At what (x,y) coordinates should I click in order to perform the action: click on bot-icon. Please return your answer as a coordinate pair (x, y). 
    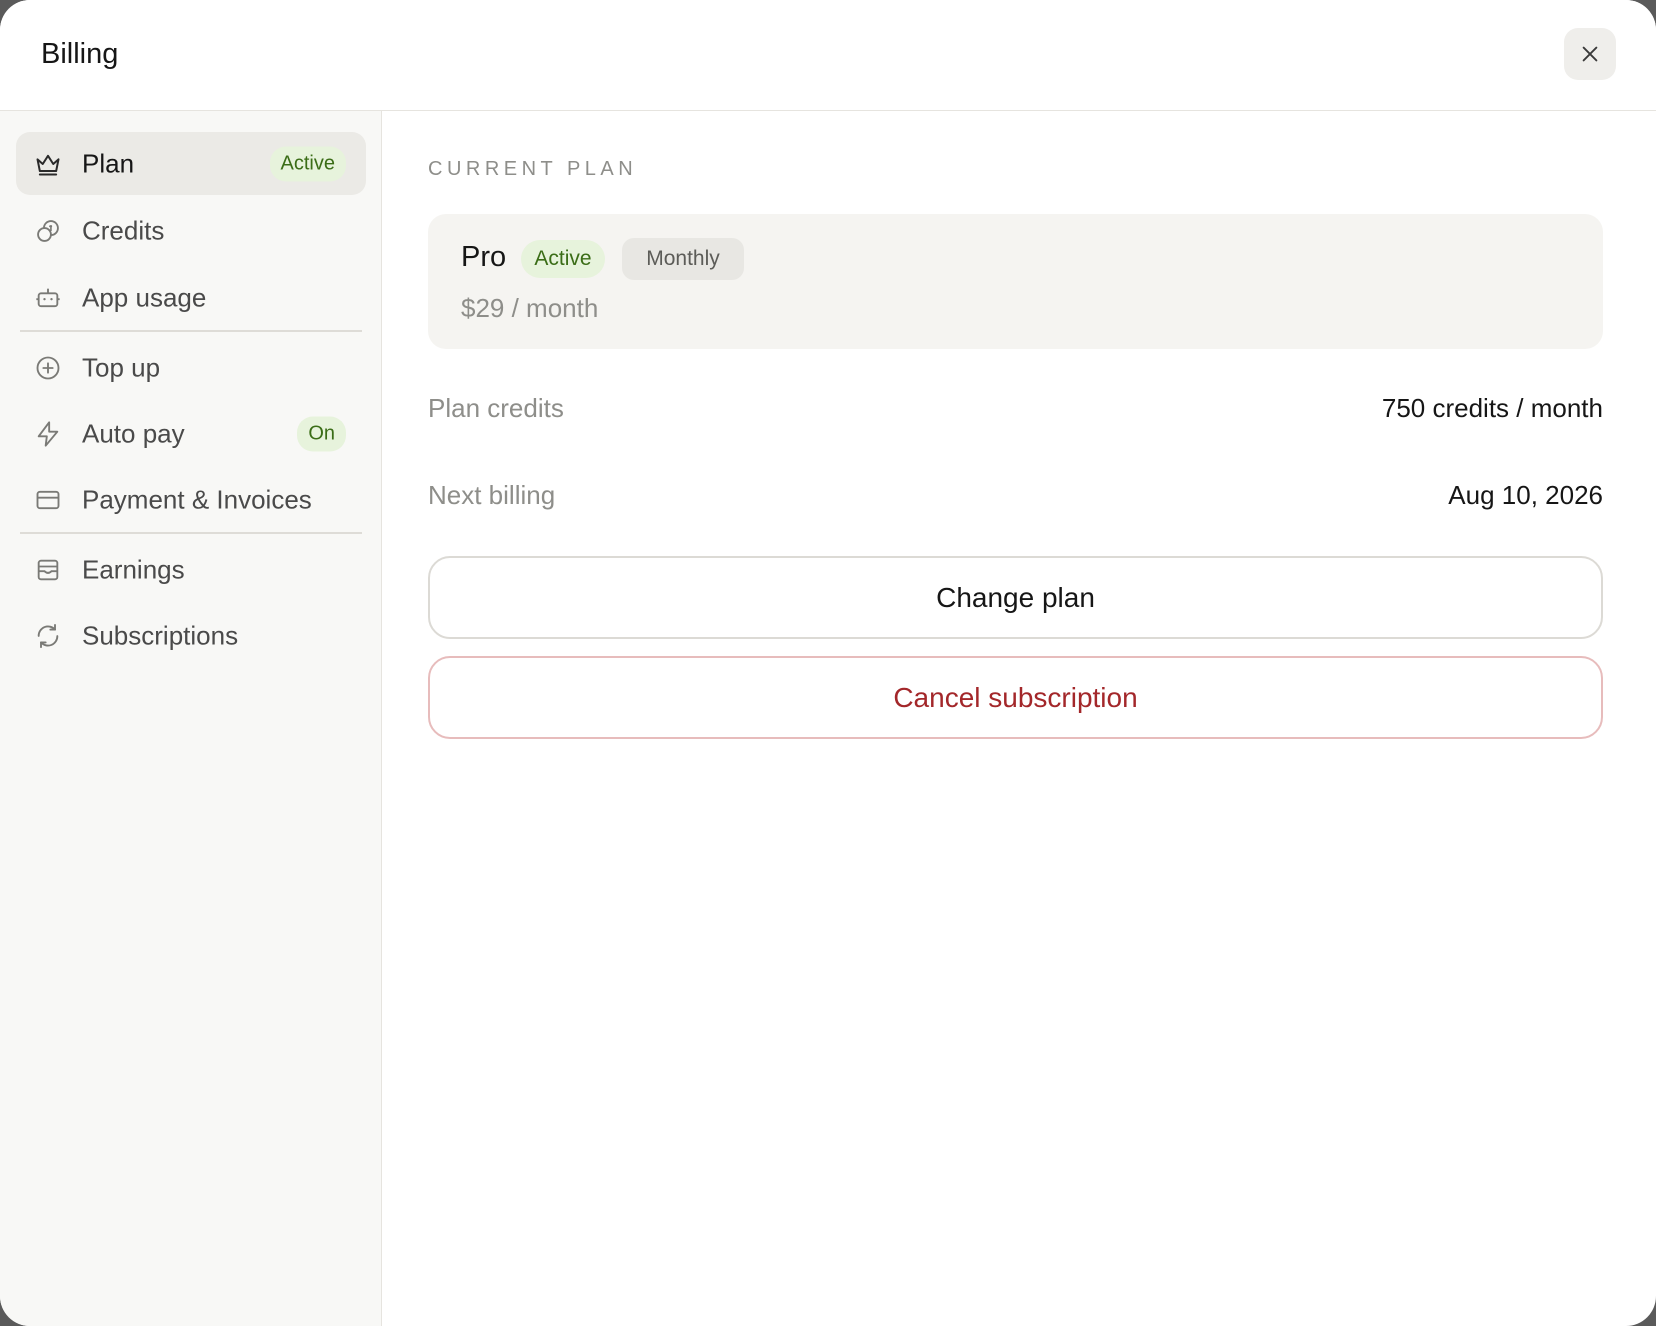
    Looking at the image, I should click on (48, 298).